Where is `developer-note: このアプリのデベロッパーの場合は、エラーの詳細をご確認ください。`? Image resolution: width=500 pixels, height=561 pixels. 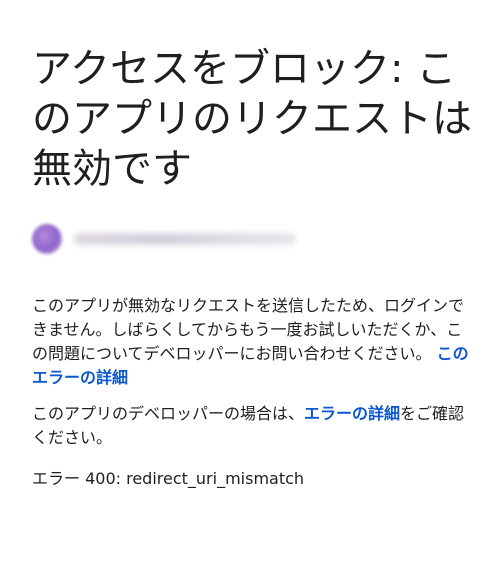
developer-note: このアプリのデベロッパーの場合は、エラーの詳細をご確認ください。 is located at coordinates (252, 426).